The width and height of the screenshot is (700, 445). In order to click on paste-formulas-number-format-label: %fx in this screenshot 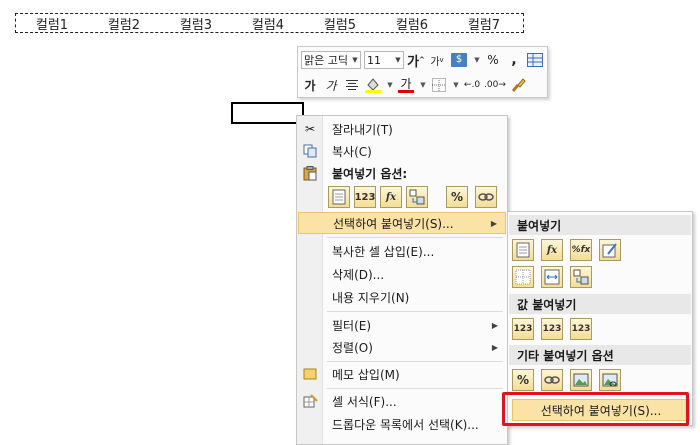, I will do `click(581, 250)`.